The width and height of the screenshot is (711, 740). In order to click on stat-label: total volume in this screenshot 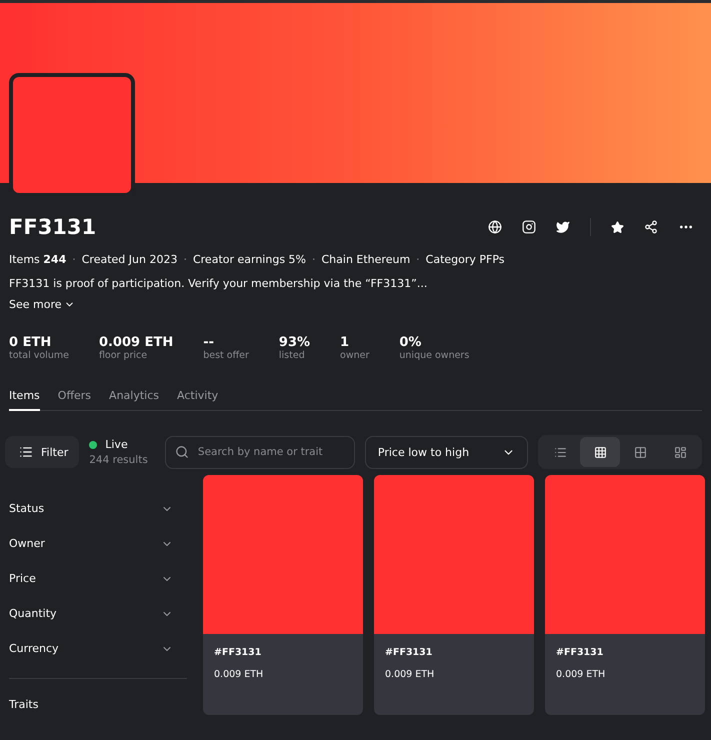, I will do `click(39, 355)`.